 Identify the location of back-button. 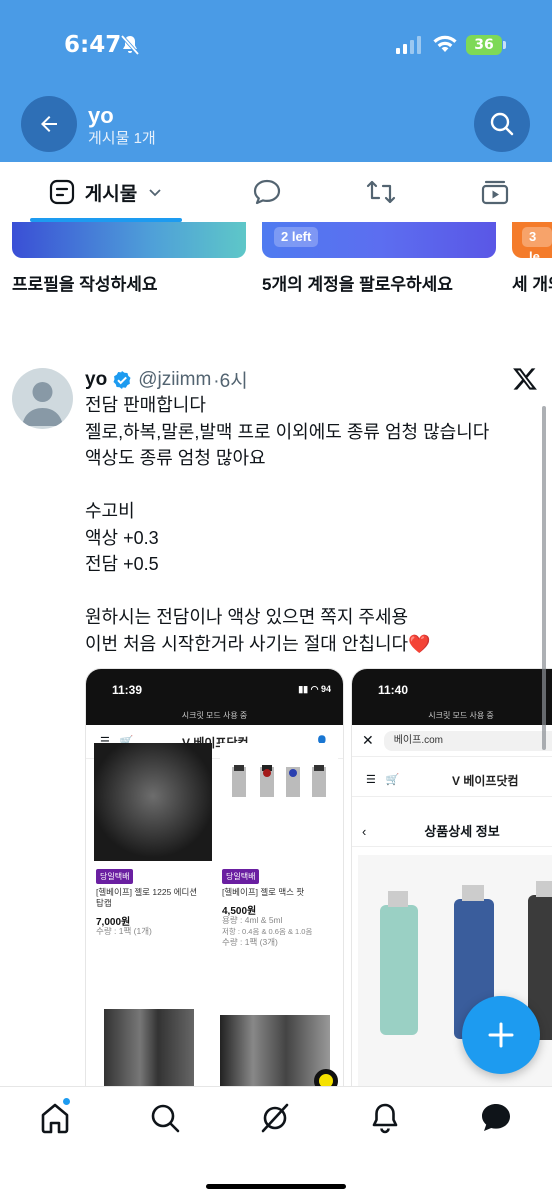
(49, 124).